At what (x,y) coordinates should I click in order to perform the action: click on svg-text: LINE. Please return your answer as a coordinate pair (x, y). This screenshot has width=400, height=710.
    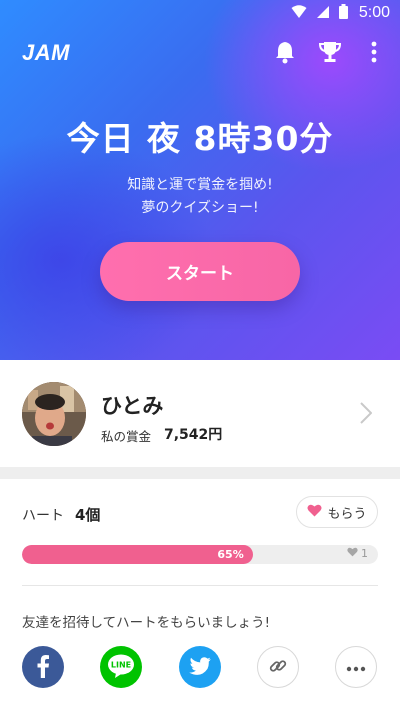
    Looking at the image, I should click on (121, 664).